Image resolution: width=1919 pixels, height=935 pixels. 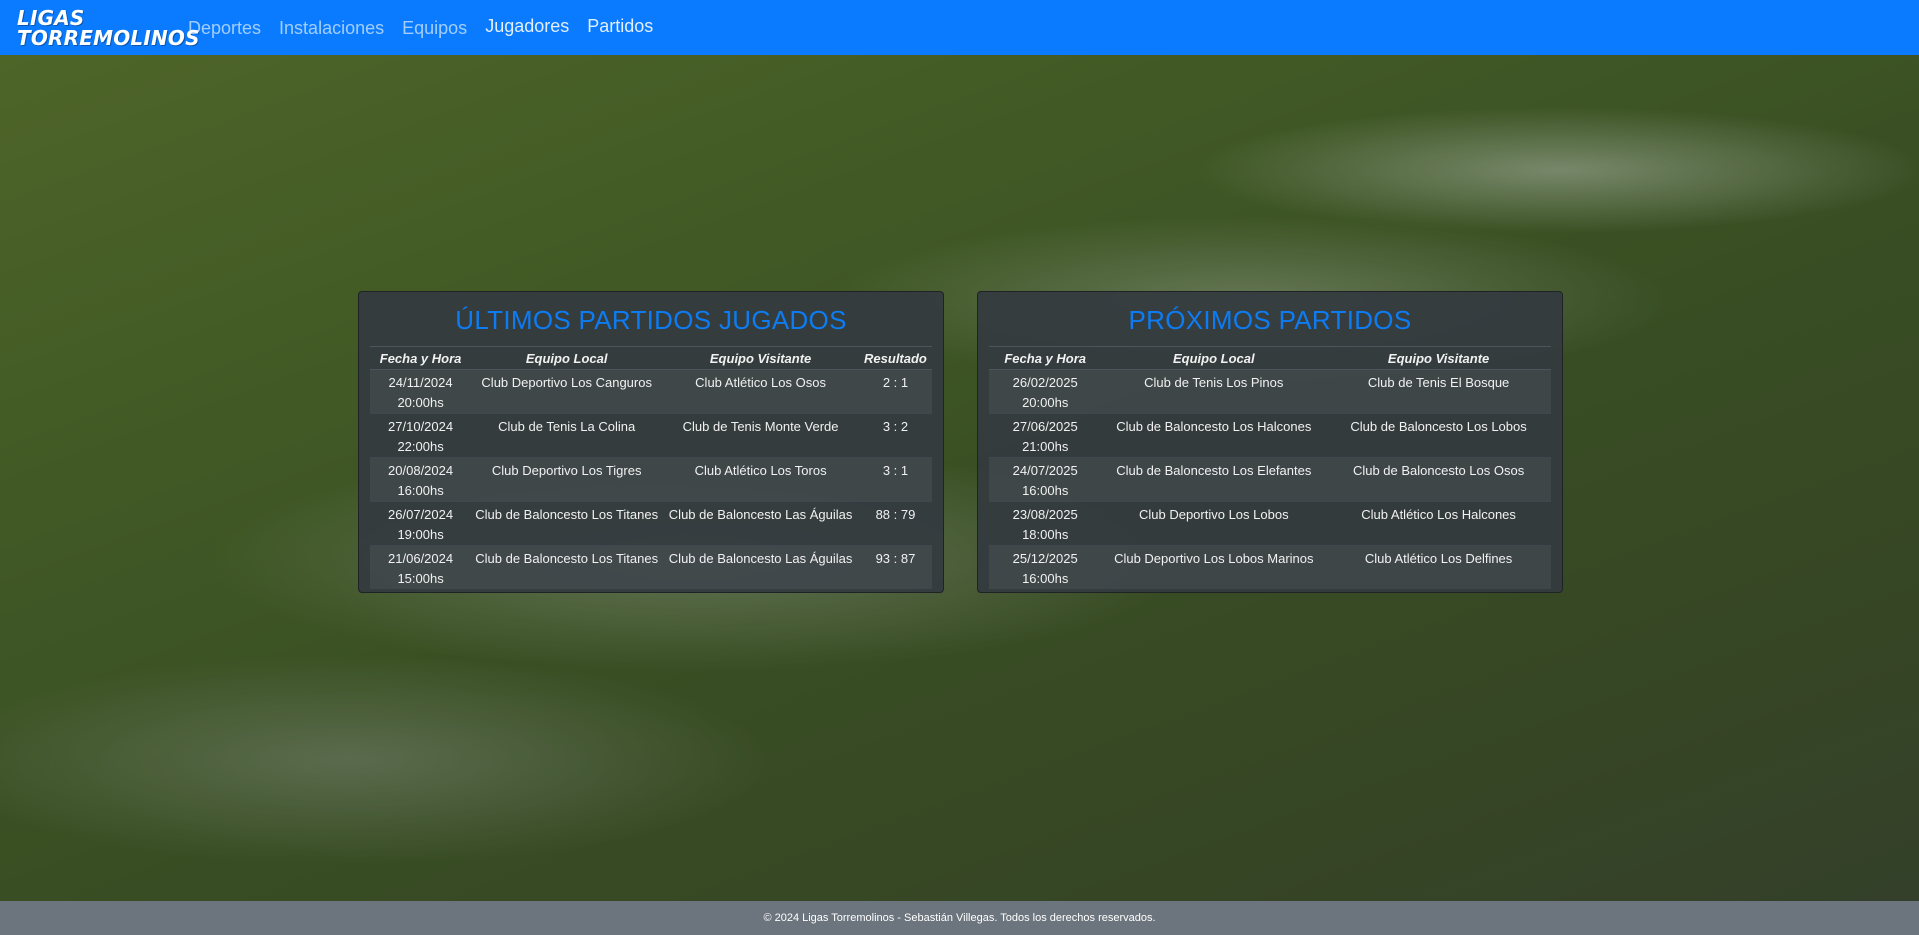 I want to click on nav-equipos: Equipos, so click(x=434, y=28).